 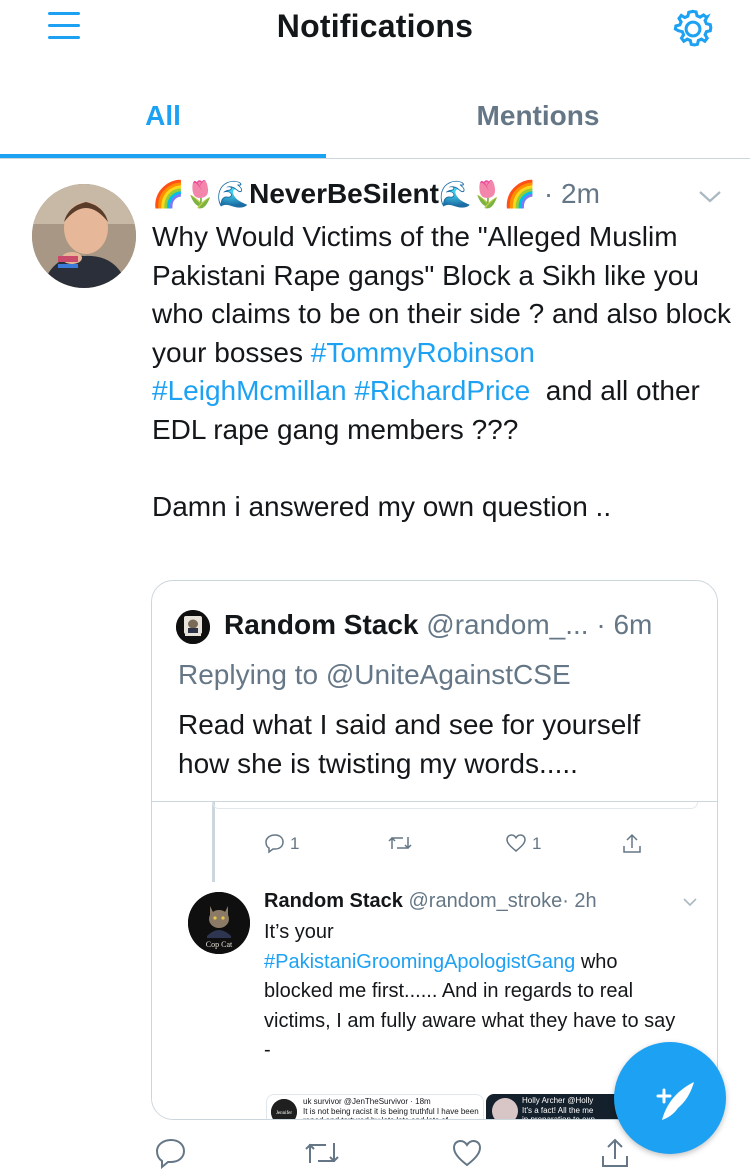 What do you see at coordinates (485, 901) in the screenshot?
I see `screenshot-handle: @random_stroke` at bounding box center [485, 901].